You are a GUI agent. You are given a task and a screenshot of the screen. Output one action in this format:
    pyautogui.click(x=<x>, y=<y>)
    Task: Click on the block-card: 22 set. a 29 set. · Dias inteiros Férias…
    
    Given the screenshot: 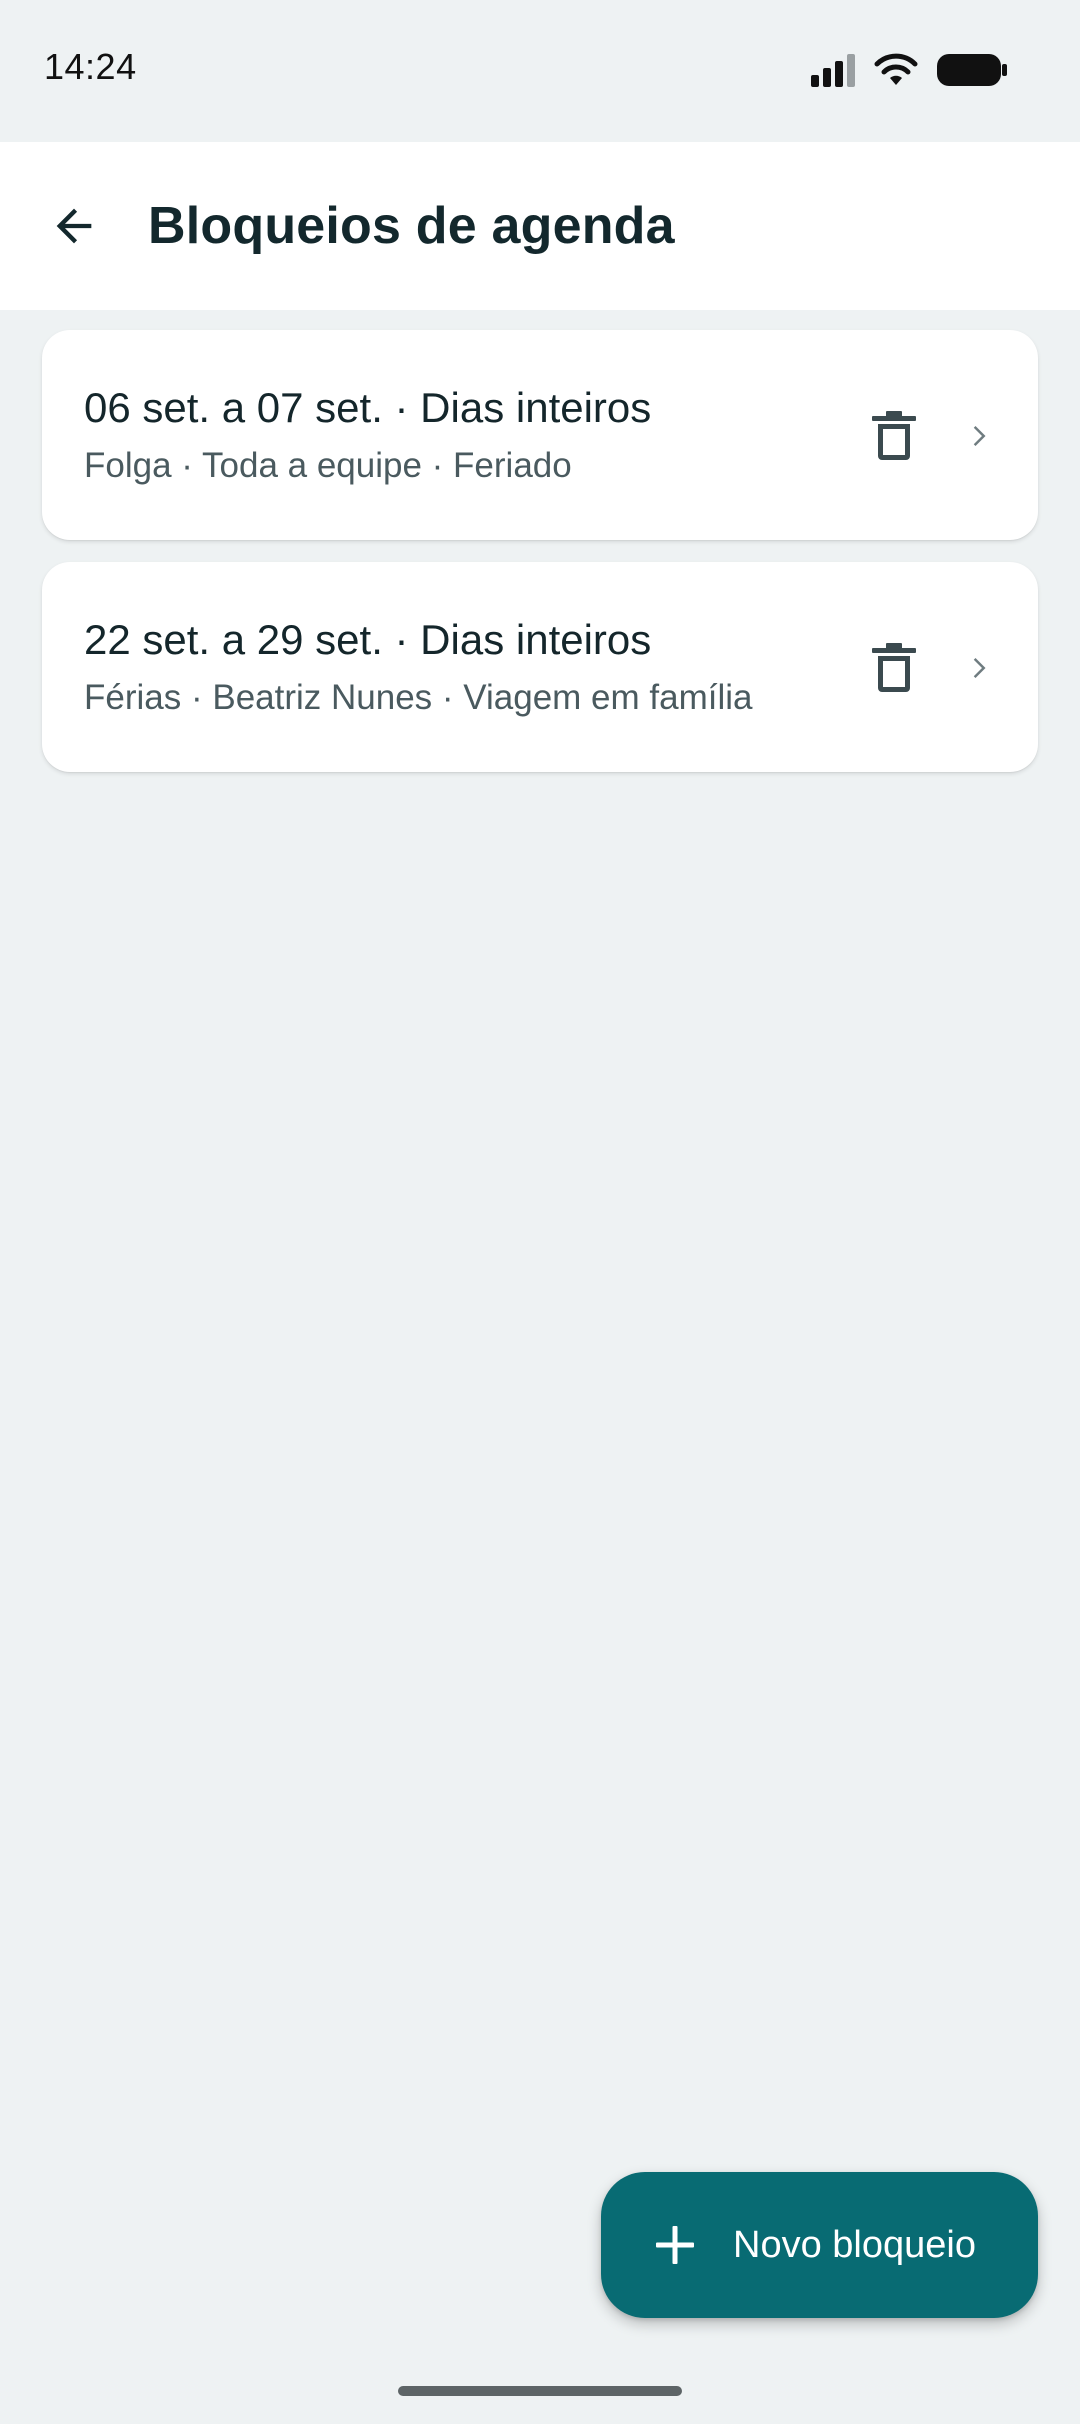 What is the action you would take?
    pyautogui.click(x=540, y=667)
    